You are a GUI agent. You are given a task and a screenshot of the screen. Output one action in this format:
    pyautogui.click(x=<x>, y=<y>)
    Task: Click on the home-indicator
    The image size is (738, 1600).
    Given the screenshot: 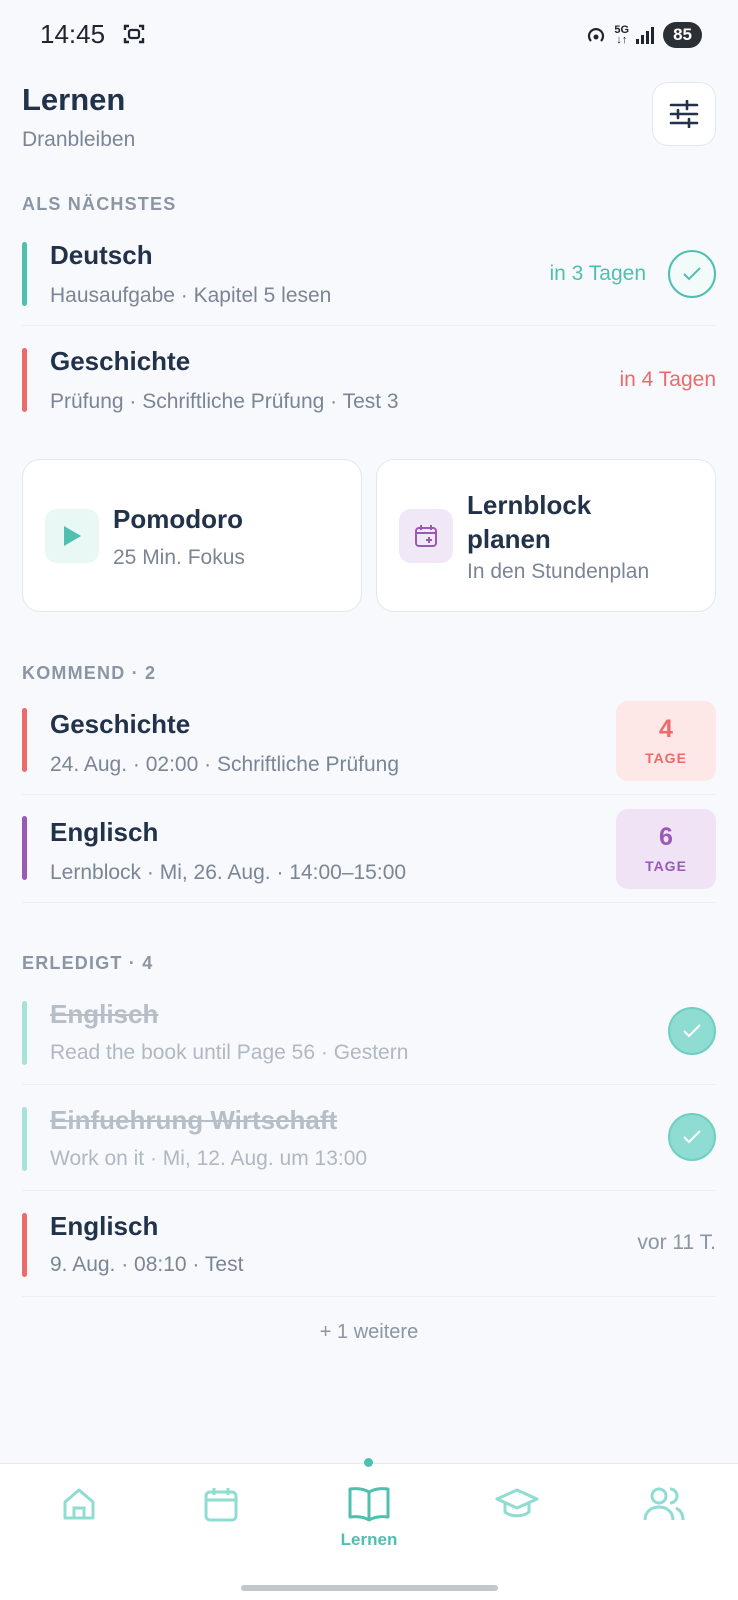 What is the action you would take?
    pyautogui.click(x=369, y=1588)
    